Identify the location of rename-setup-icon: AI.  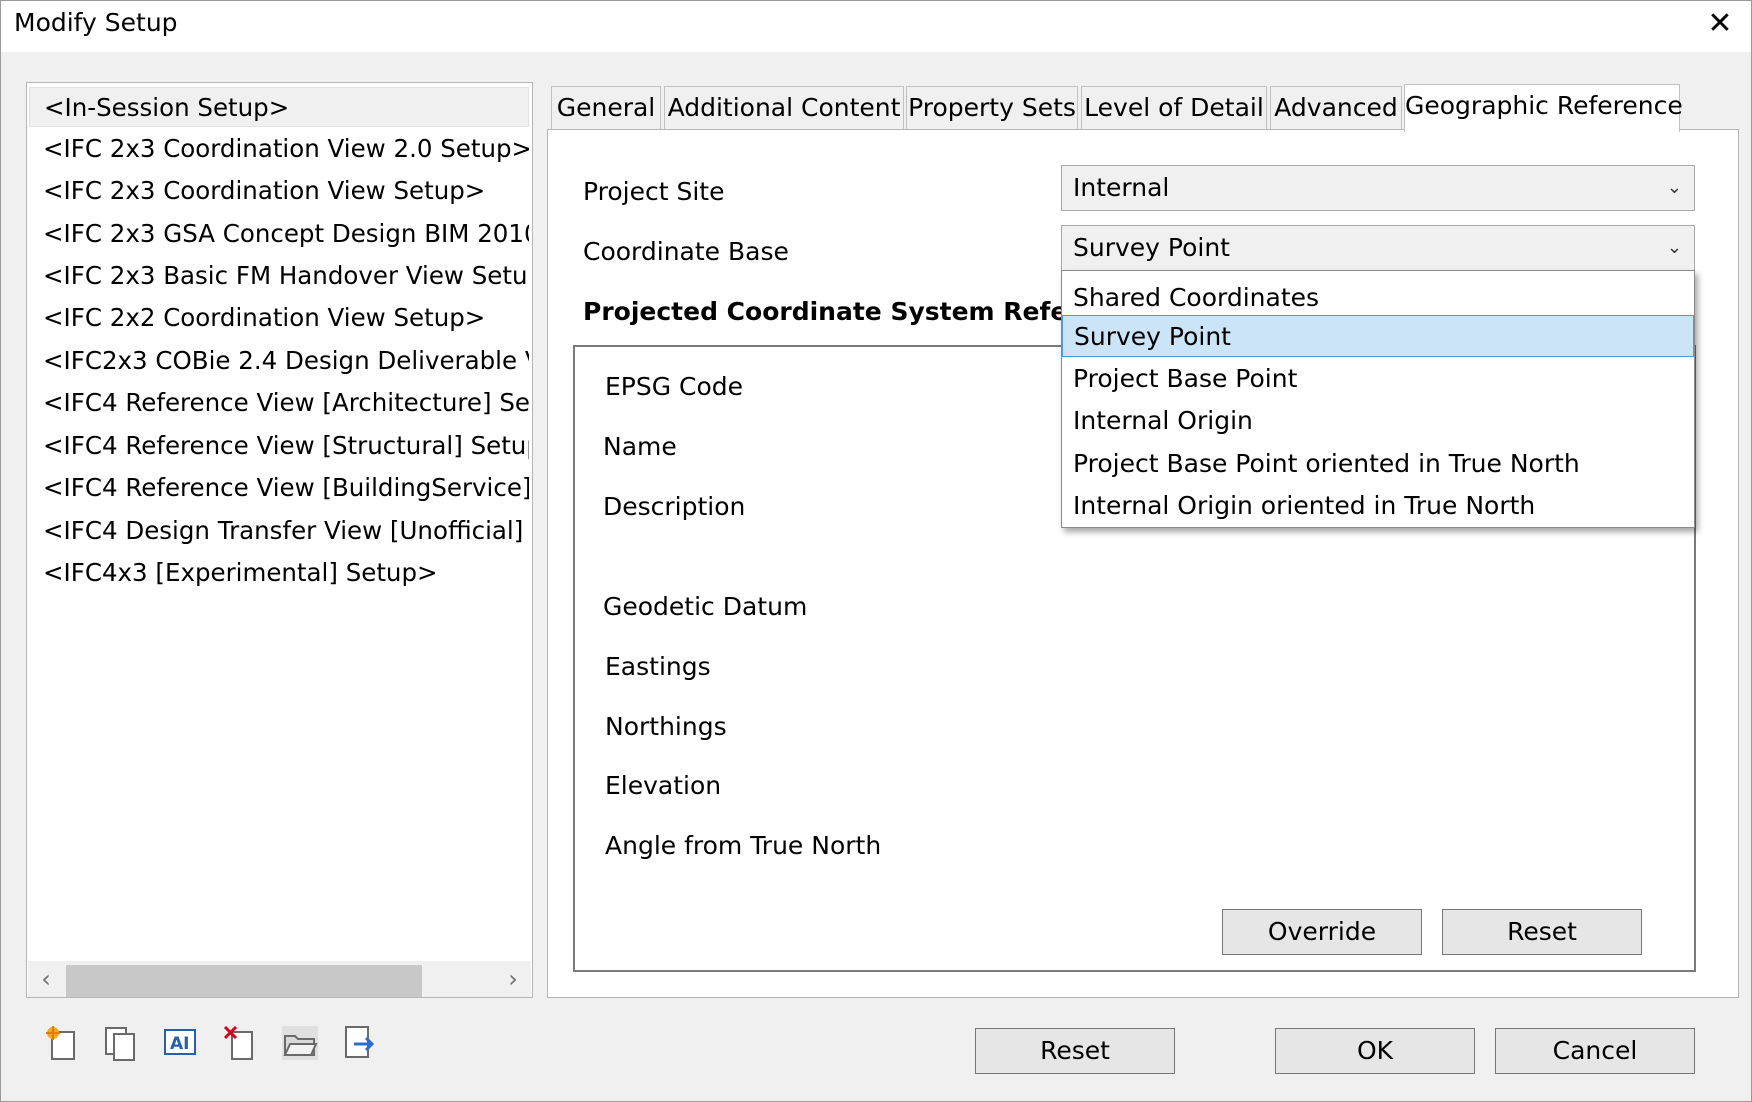
(180, 1043).